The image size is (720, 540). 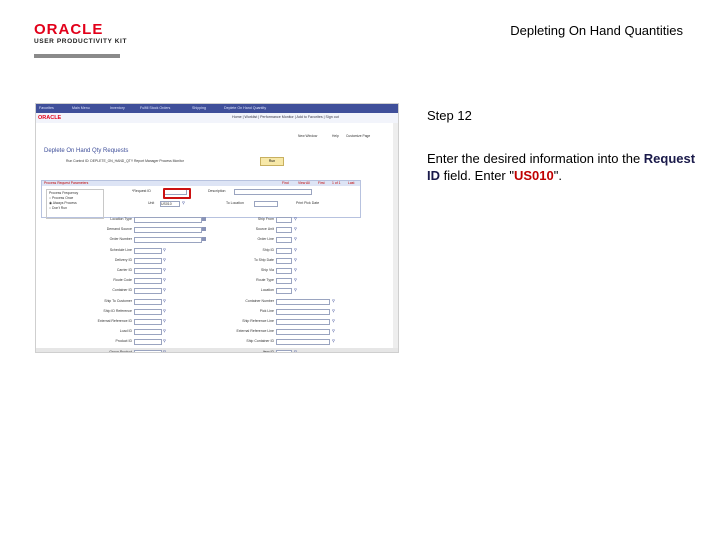 What do you see at coordinates (120, 351) in the screenshot?
I see `left-field-label: Group Product` at bounding box center [120, 351].